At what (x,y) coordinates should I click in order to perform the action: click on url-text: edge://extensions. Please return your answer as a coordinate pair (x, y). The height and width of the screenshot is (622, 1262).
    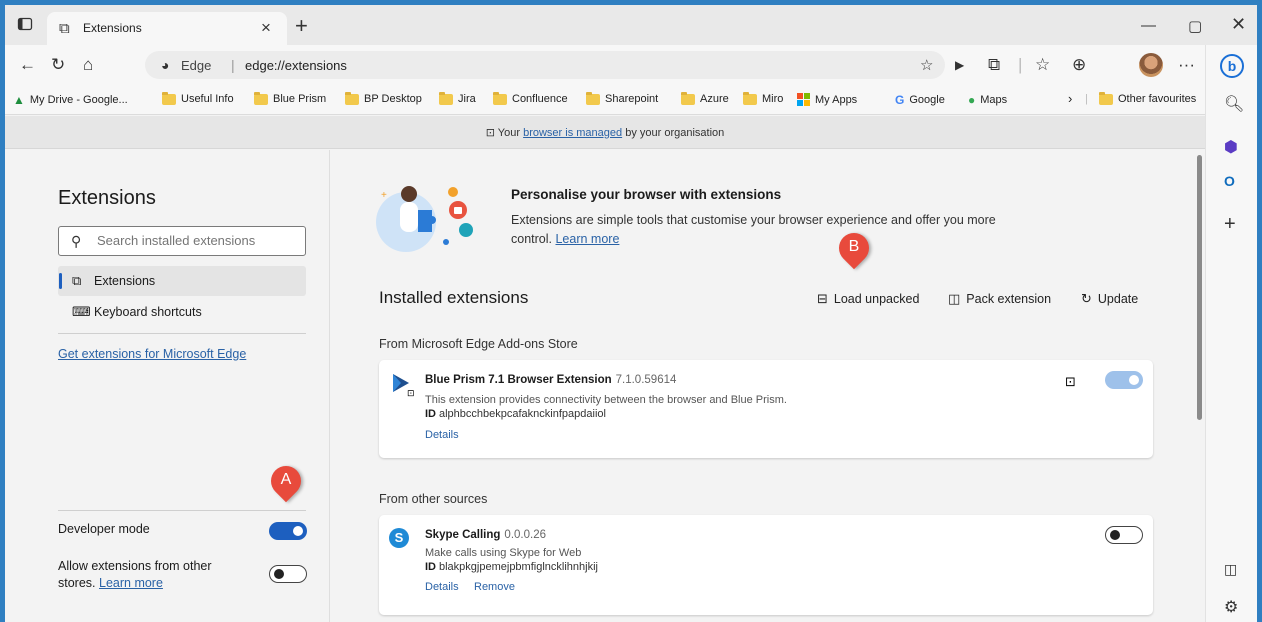
    Looking at the image, I should click on (296, 65).